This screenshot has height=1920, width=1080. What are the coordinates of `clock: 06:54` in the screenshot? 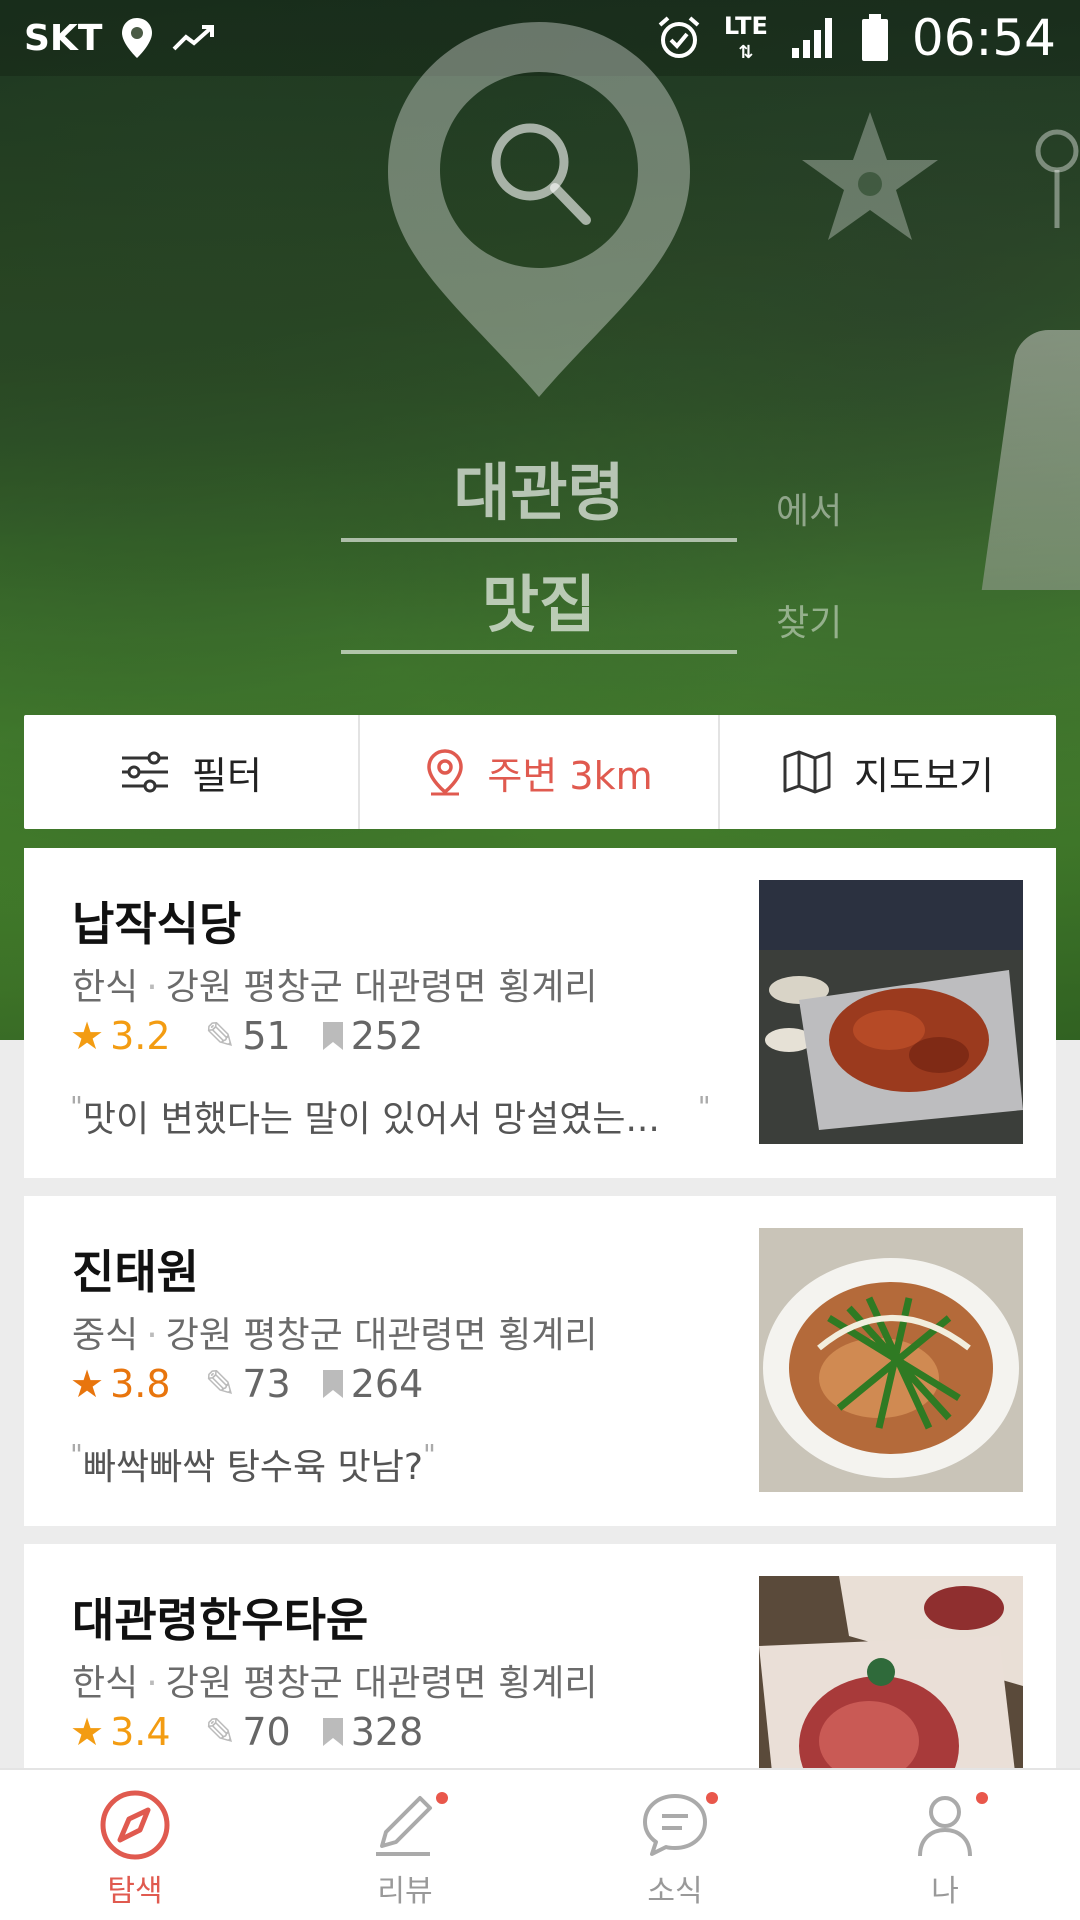 It's located at (983, 38).